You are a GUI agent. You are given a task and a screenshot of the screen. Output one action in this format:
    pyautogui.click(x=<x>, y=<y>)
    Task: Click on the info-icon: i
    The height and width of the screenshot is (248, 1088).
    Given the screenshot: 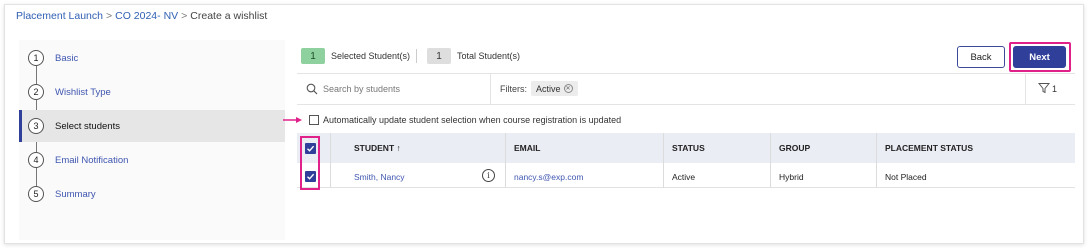 What is the action you would take?
    pyautogui.click(x=488, y=175)
    